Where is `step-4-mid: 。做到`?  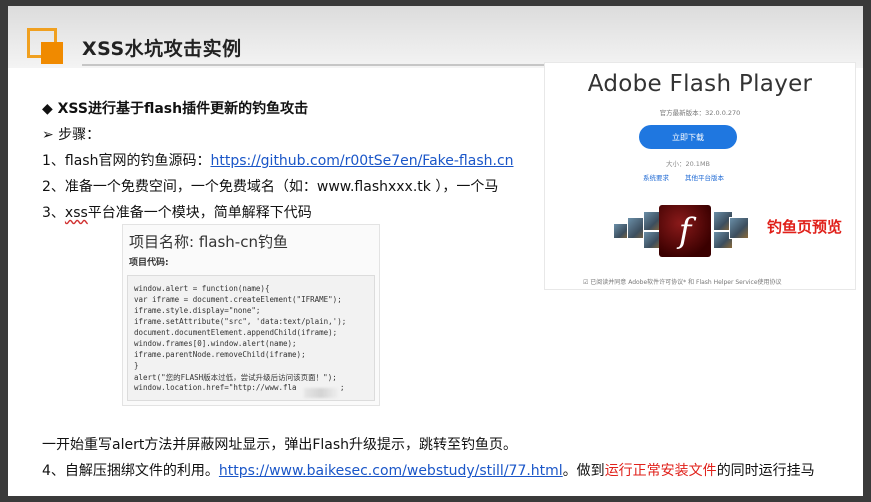 step-4-mid: 。做到 is located at coordinates (583, 471).